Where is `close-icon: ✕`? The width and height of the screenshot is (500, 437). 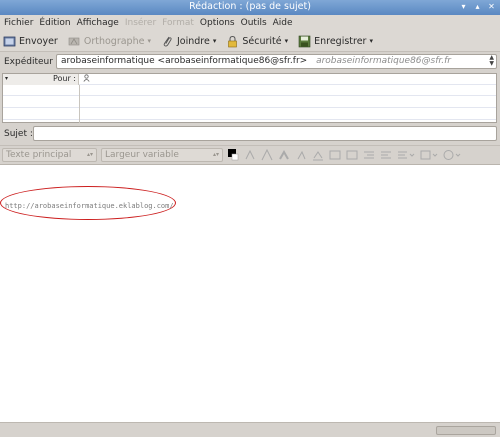
close-icon: ✕ is located at coordinates (491, 6).